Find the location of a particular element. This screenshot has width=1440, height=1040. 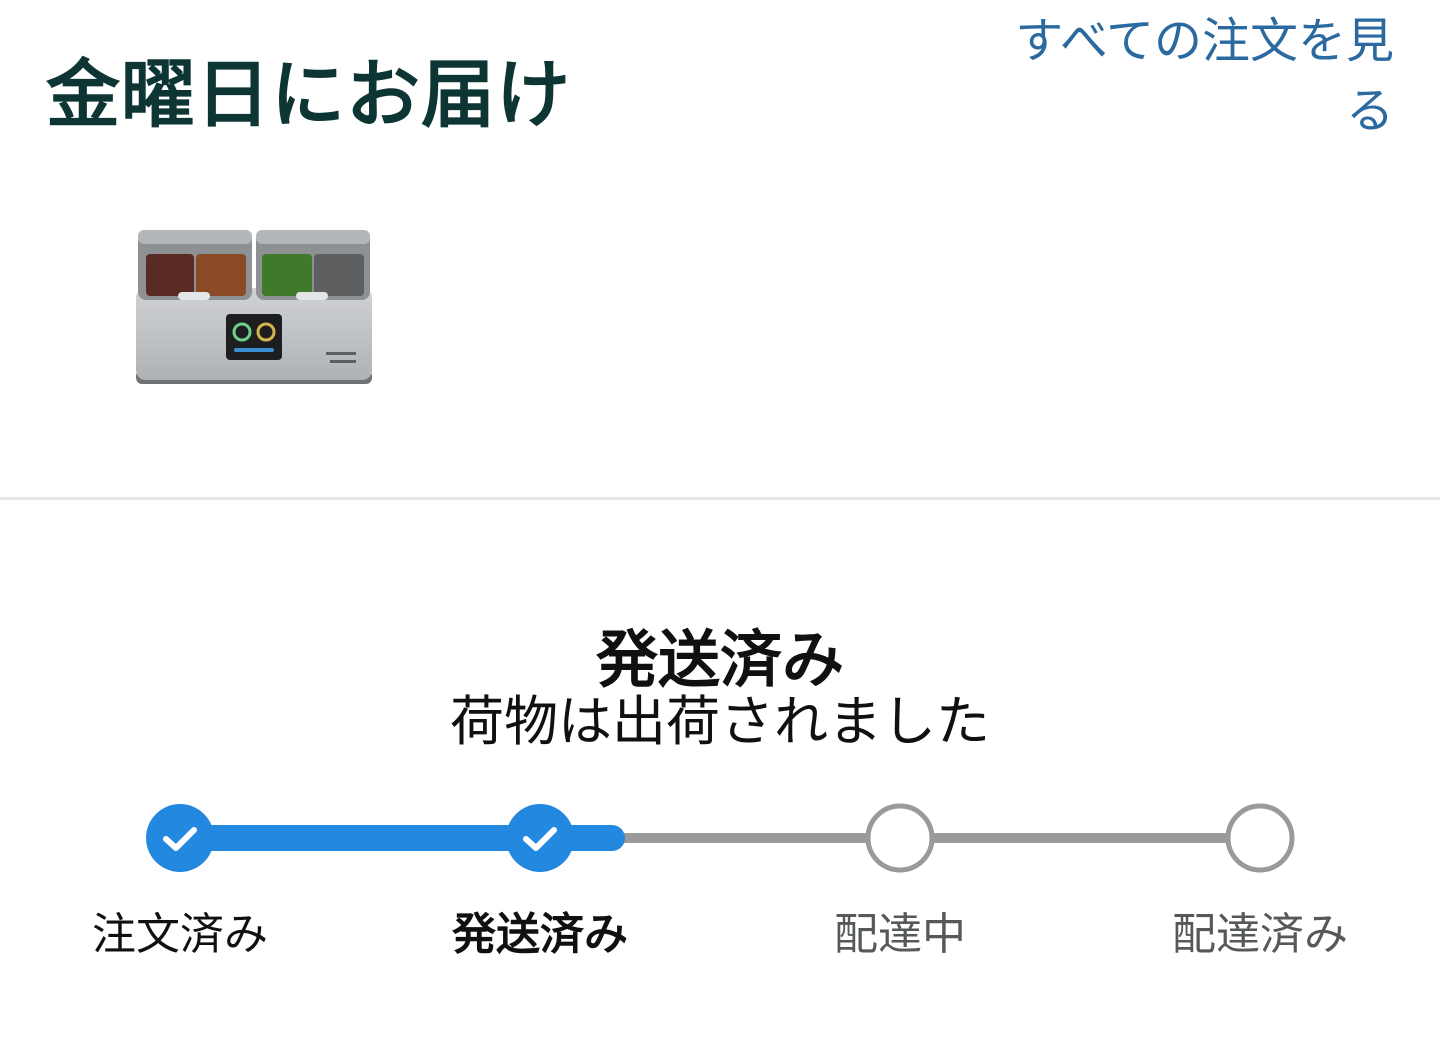

delivery-progress-tracker is located at coordinates (720, 838).